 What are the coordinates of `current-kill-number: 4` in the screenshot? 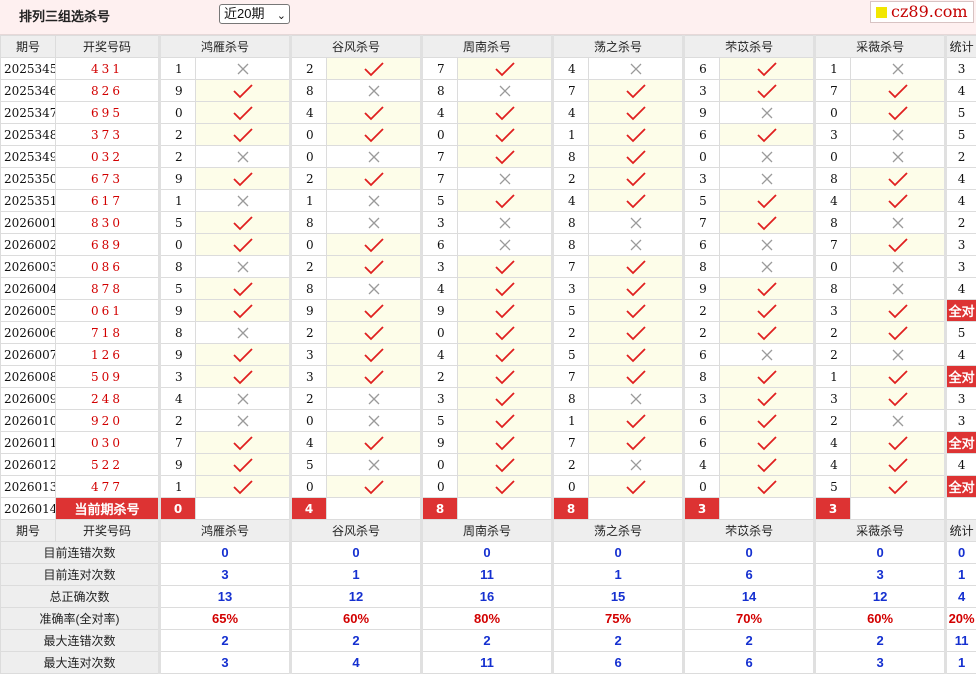 It's located at (309, 509).